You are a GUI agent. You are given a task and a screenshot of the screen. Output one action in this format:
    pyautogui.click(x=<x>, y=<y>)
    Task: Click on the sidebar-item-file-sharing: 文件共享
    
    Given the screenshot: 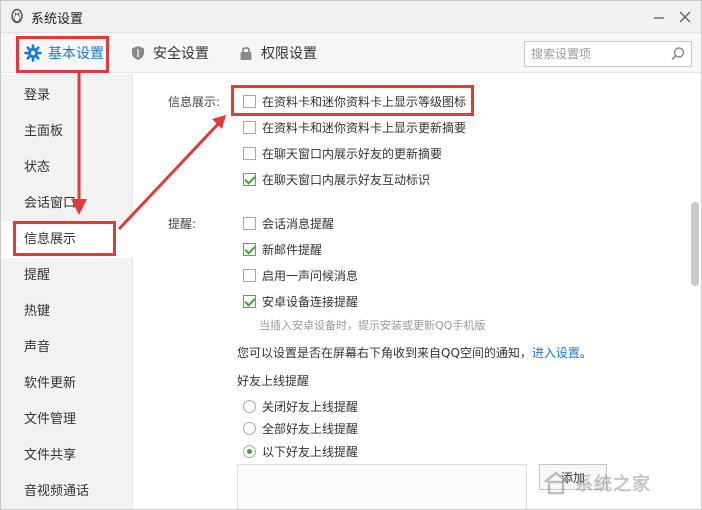 What is the action you would take?
    pyautogui.click(x=67, y=456)
    